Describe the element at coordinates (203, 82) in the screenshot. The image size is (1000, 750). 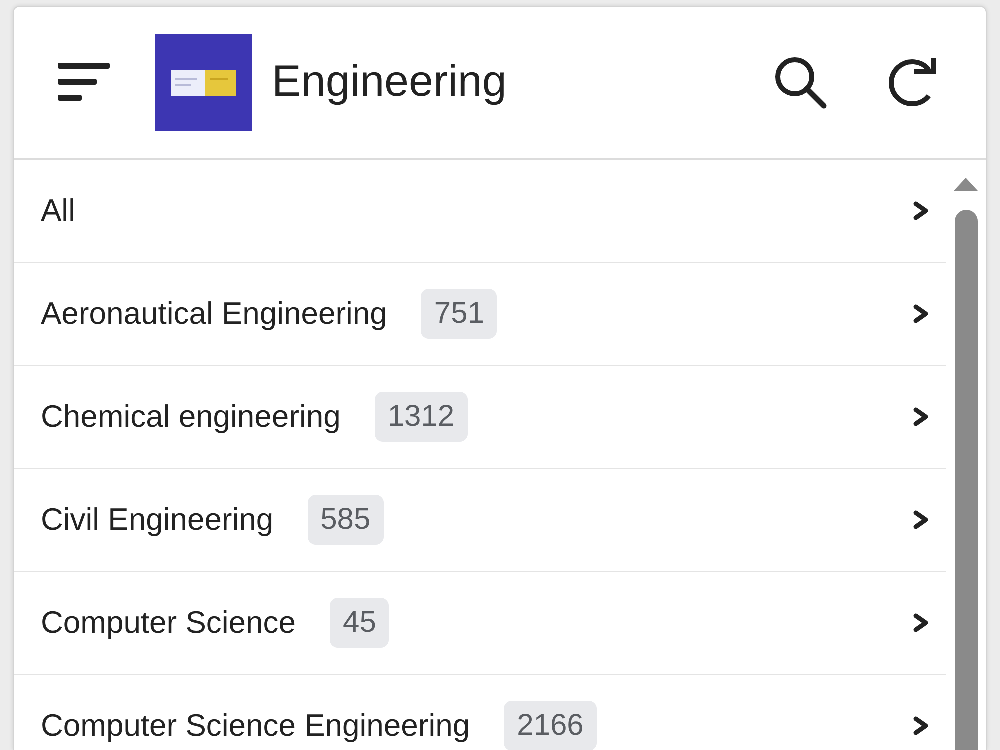
I see `logo-icon` at that location.